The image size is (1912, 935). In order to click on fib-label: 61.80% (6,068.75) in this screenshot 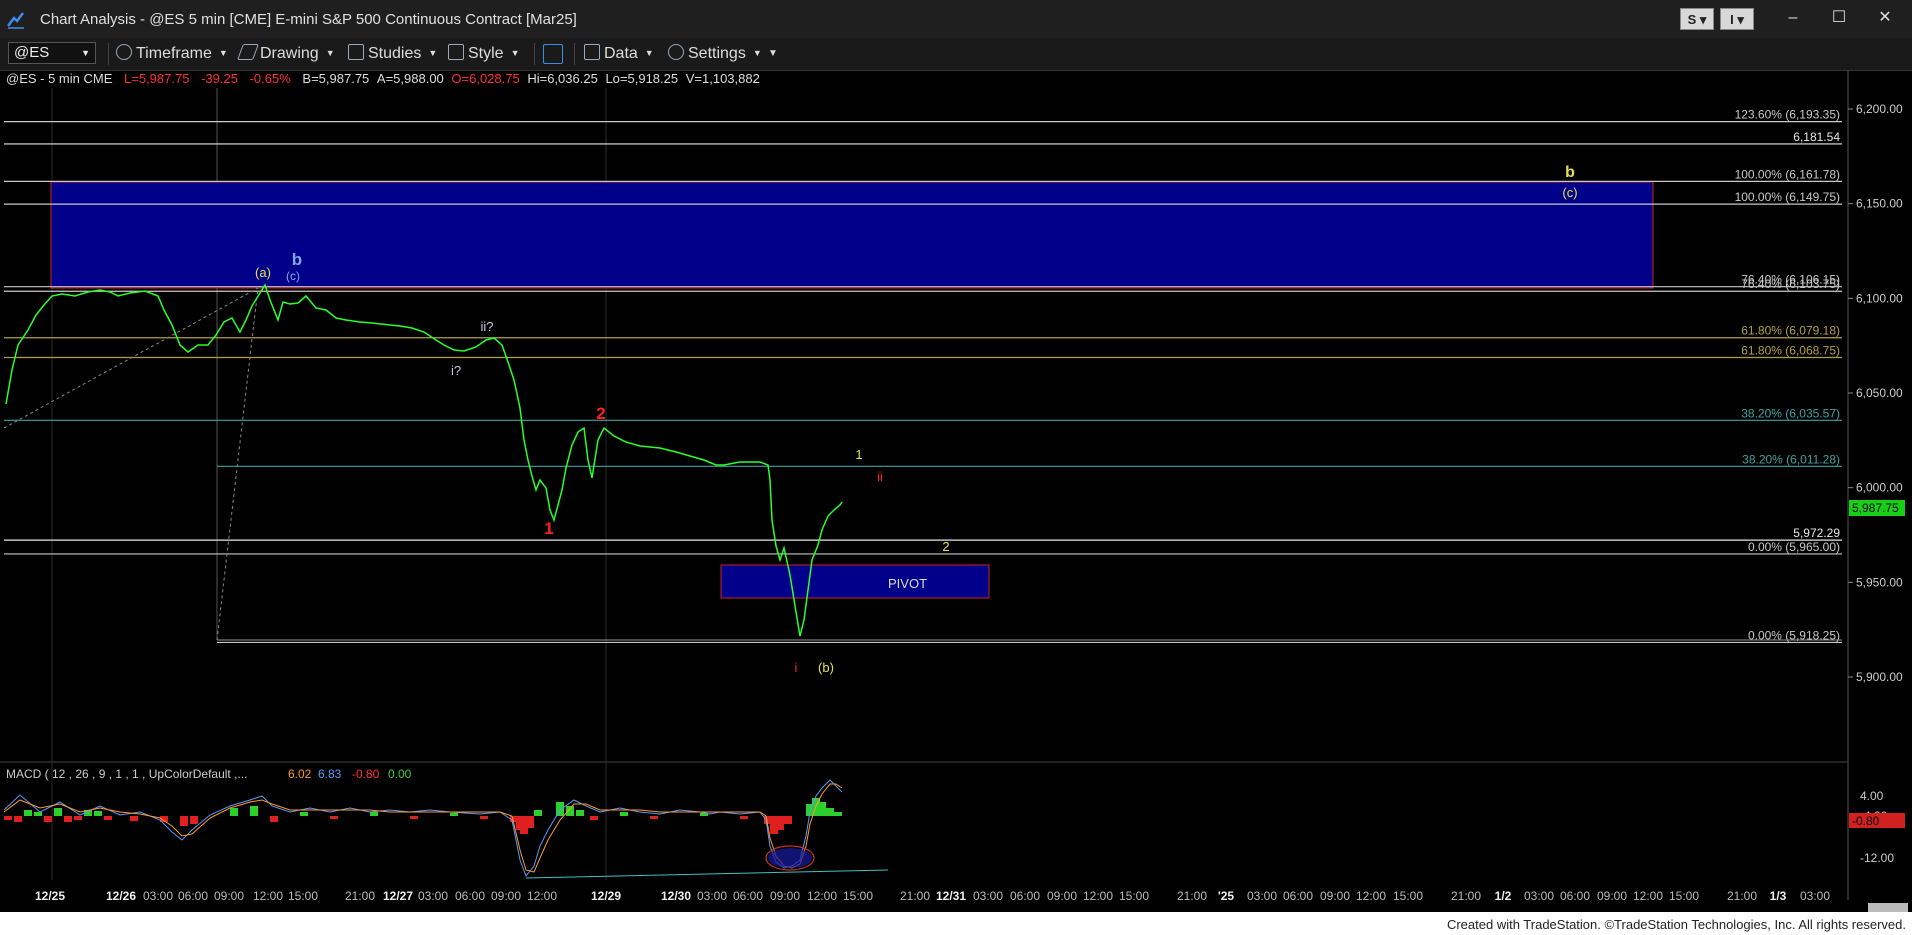, I will do `click(1790, 350)`.